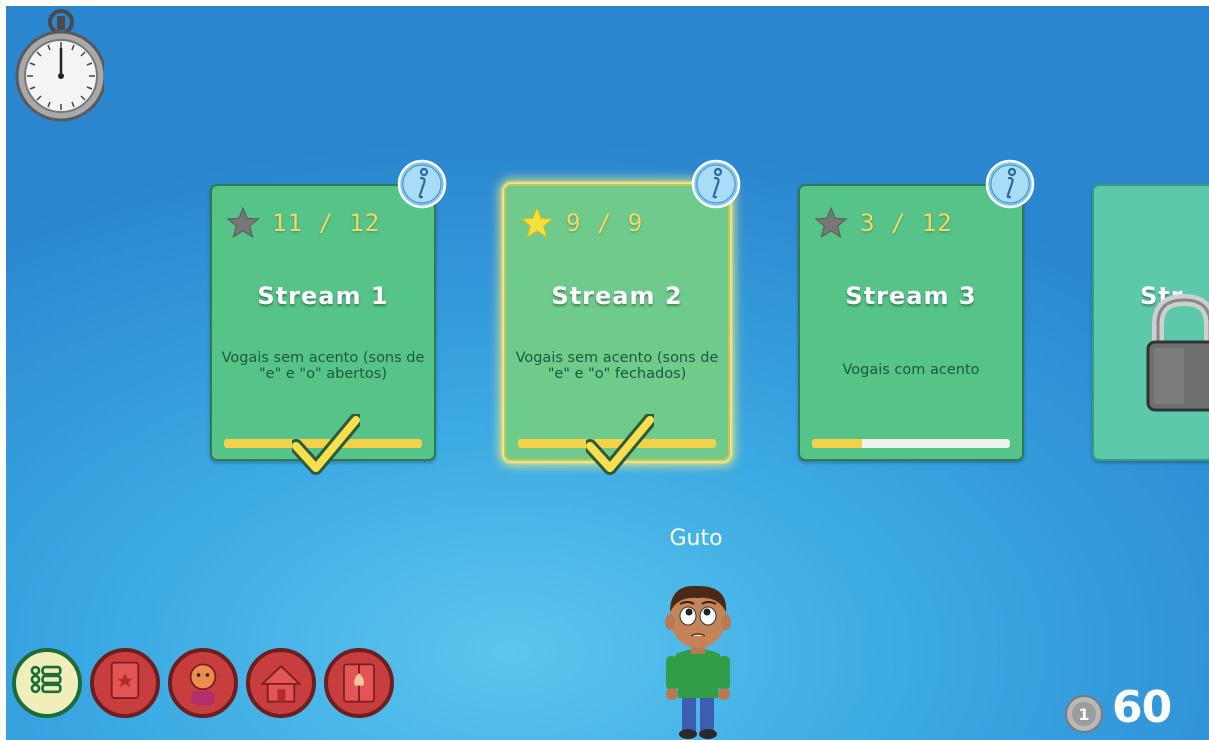 The image size is (1209, 740). What do you see at coordinates (698, 661) in the screenshot?
I see `character-avatar` at bounding box center [698, 661].